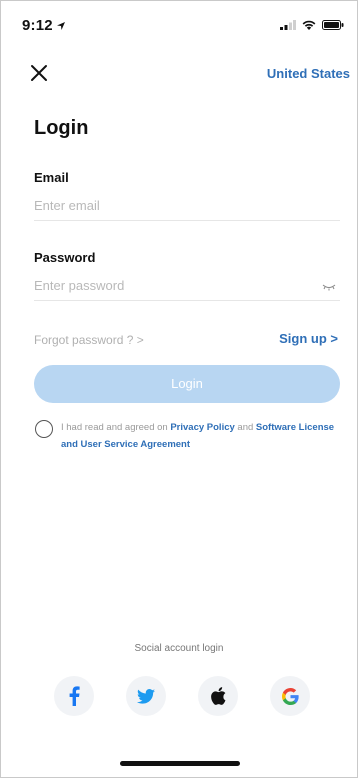 Image resolution: width=358 pixels, height=778 pixels. Describe the element at coordinates (114, 427) in the screenshot. I see `agreement-prefix: I had read and agreed on` at that location.